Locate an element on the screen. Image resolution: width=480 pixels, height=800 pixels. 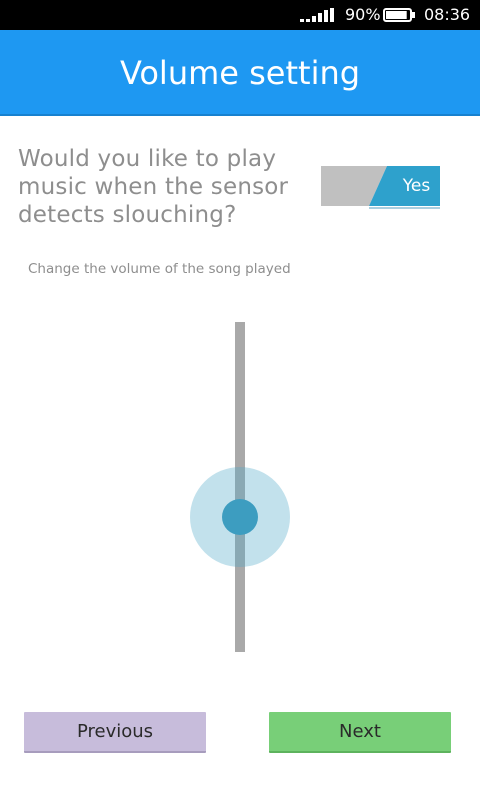
signal-bars-icon is located at coordinates (317, 15).